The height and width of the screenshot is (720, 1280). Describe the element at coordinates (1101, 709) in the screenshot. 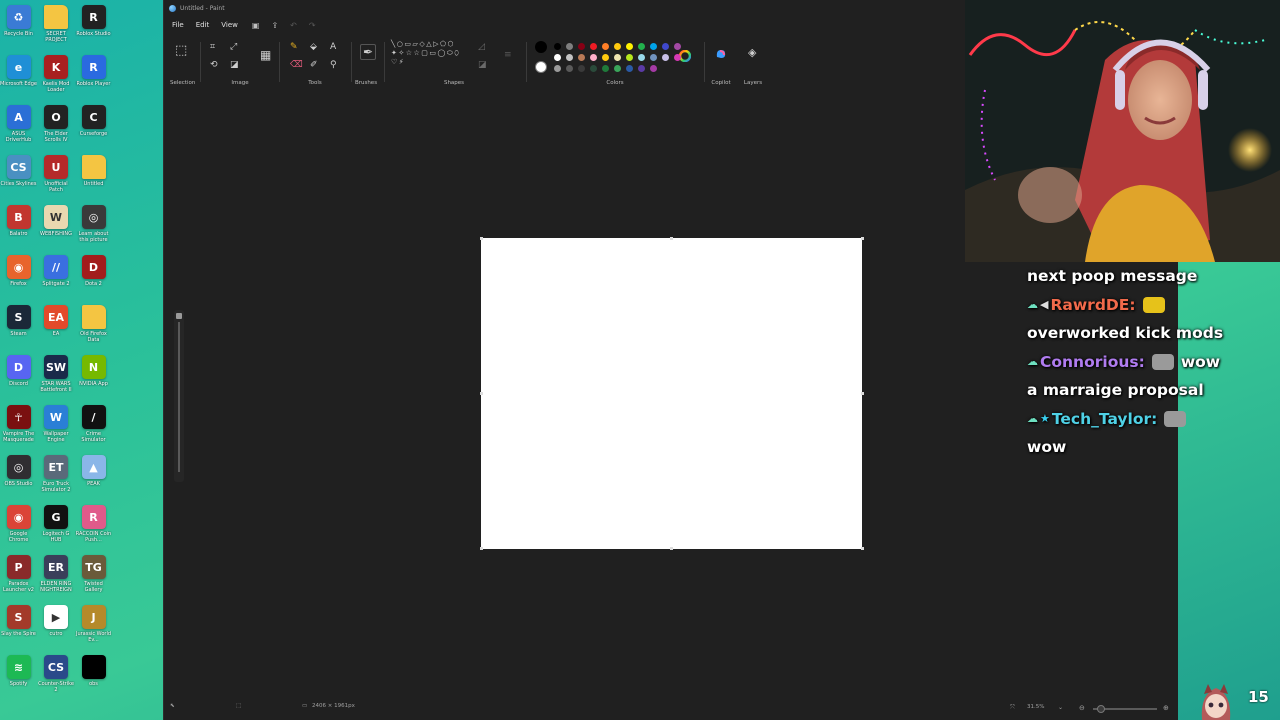

I see `zoom-slider-thumb` at that location.